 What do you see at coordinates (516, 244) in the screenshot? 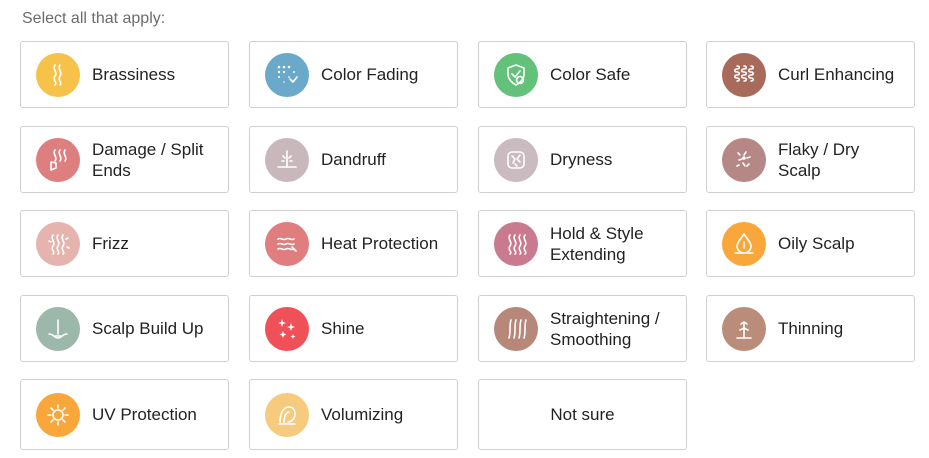
I see `hold-waves-icon` at bounding box center [516, 244].